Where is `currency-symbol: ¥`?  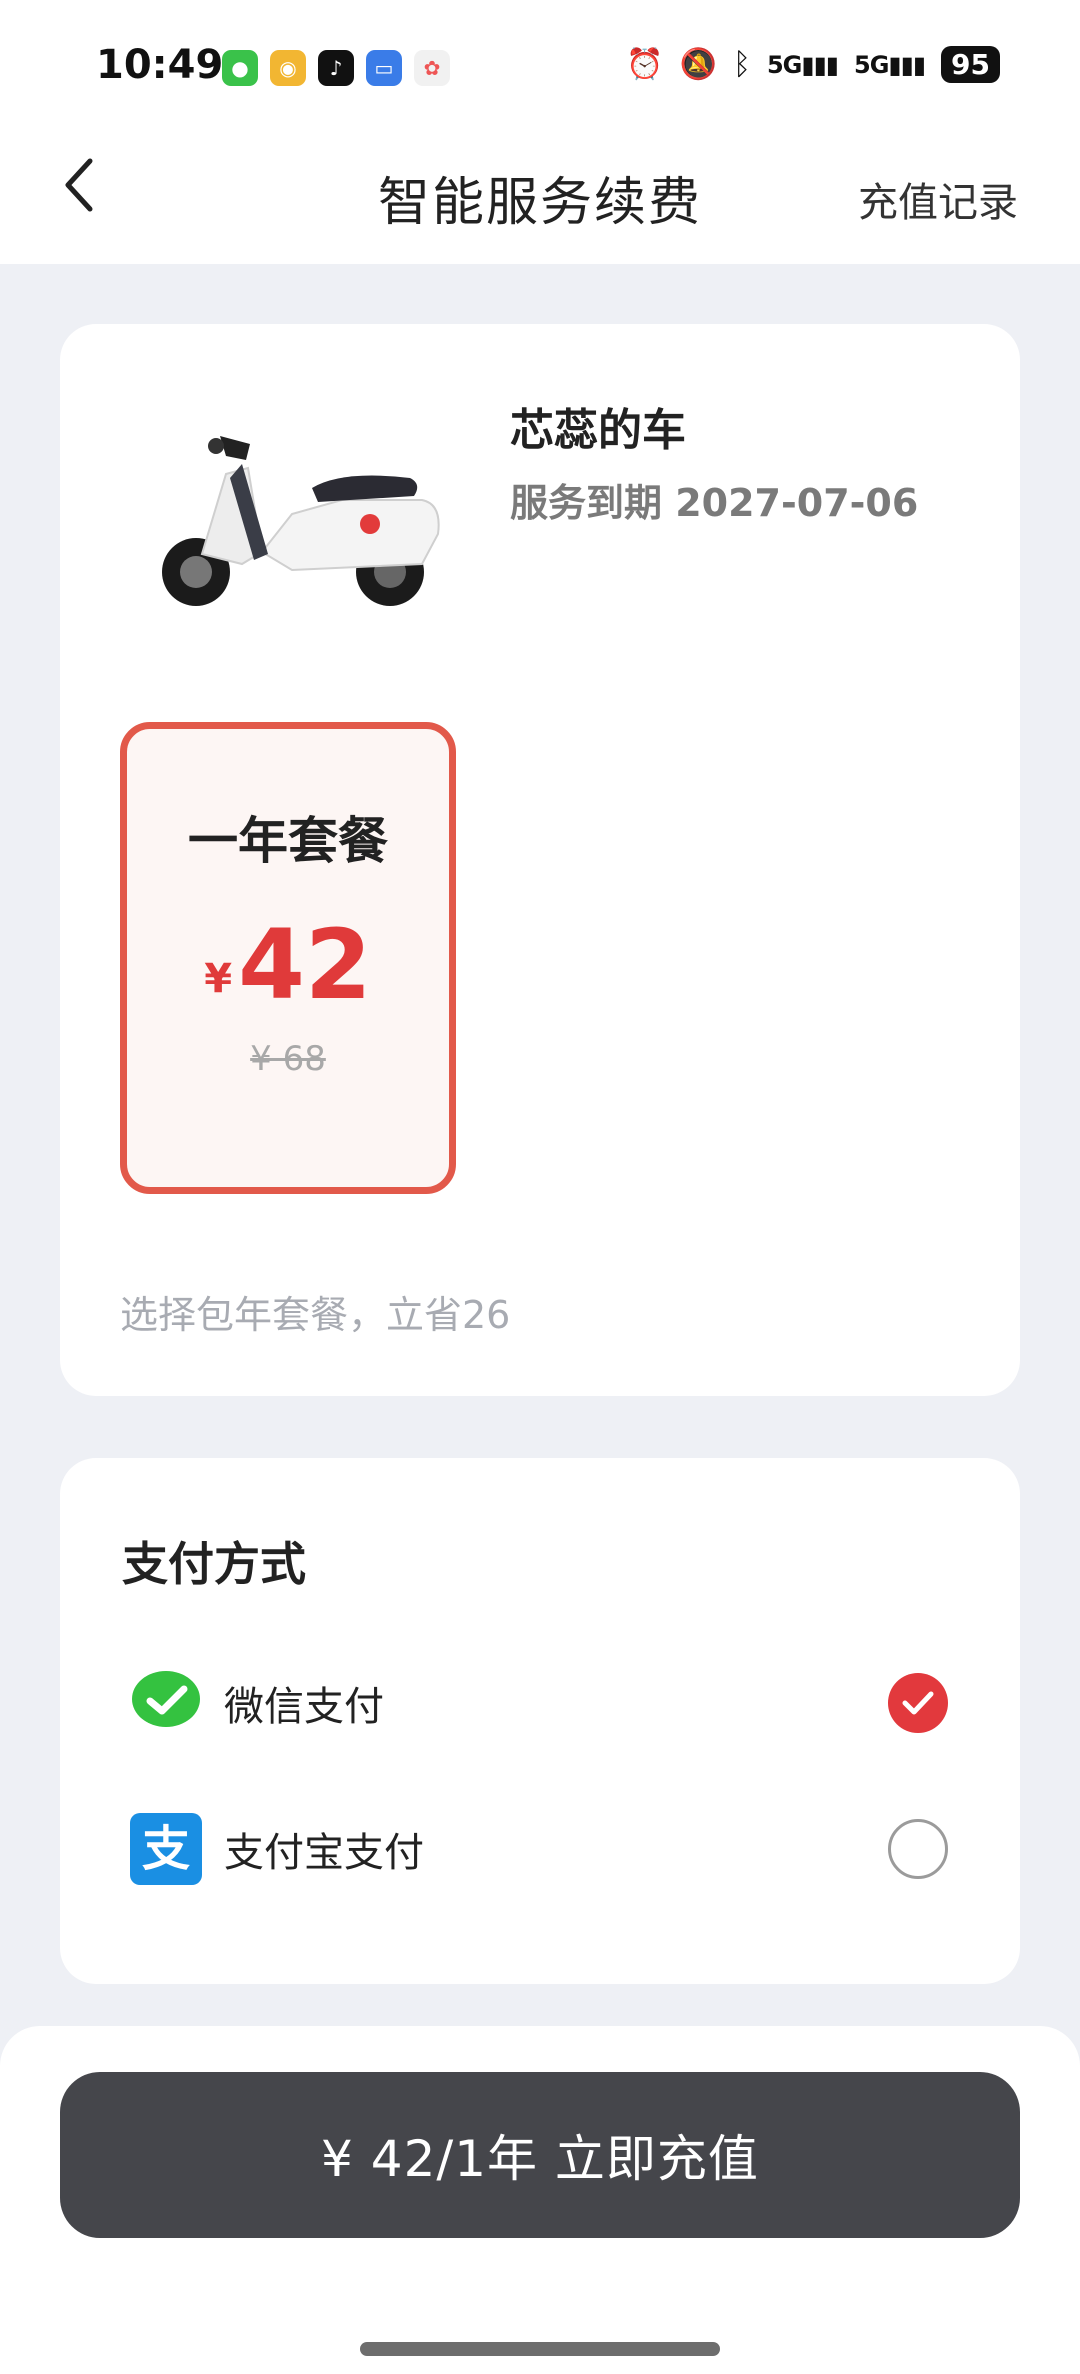 currency-symbol: ¥ is located at coordinates (218, 979).